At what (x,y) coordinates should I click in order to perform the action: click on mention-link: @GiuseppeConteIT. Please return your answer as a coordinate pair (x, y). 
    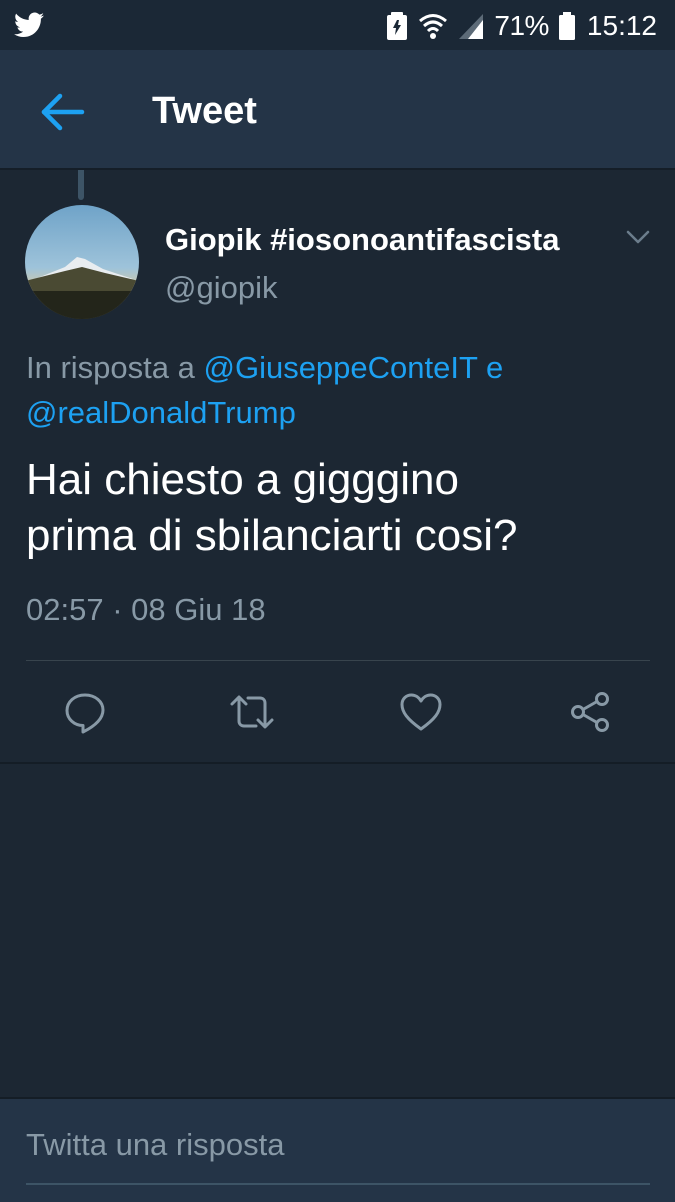
    Looking at the image, I should click on (340, 367).